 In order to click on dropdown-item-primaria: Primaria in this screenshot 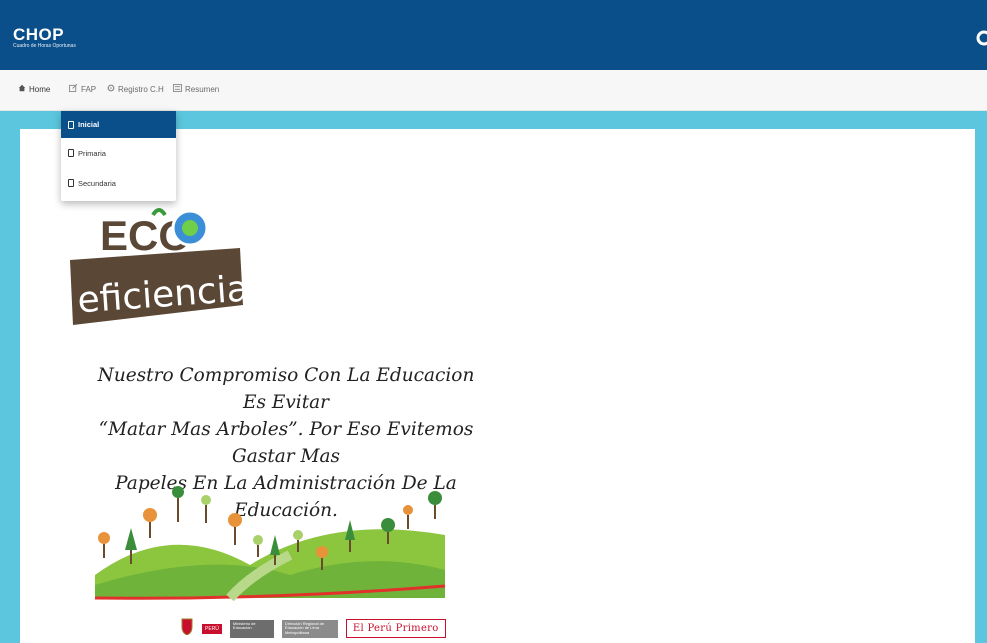, I will do `click(118, 153)`.